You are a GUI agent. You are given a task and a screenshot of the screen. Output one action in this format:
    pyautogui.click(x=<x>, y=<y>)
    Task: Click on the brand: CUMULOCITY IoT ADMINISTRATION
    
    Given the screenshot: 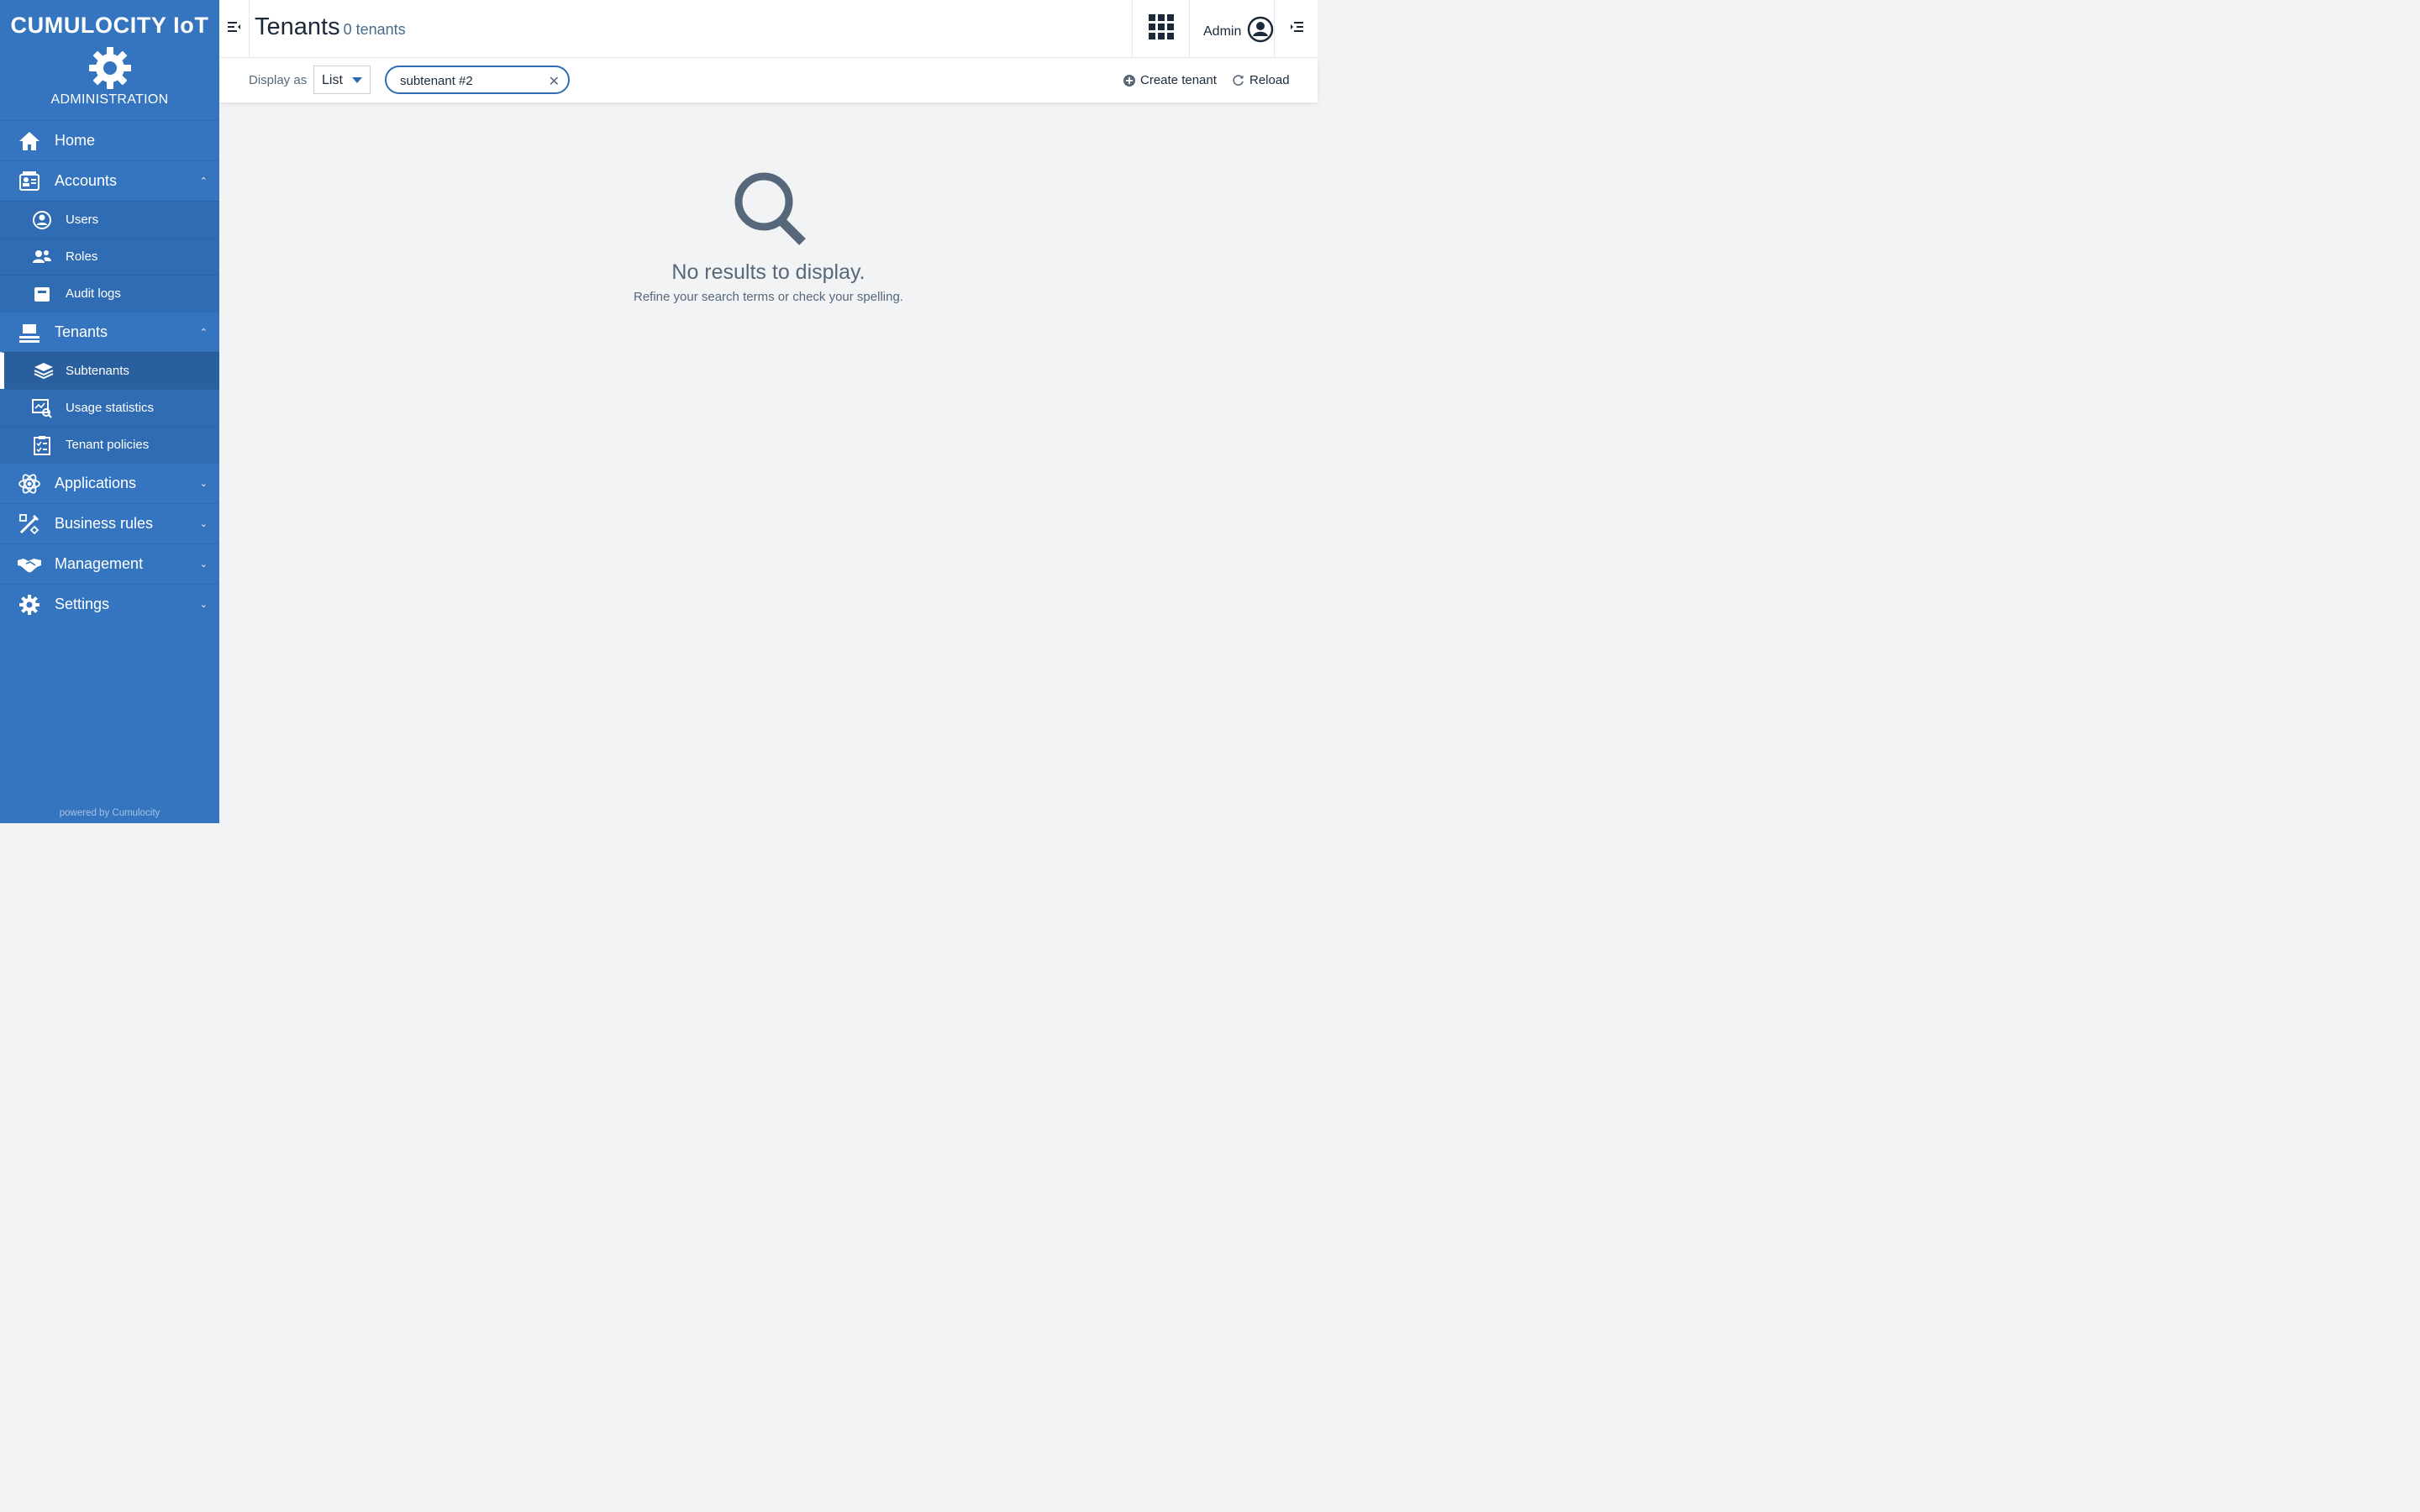 What is the action you would take?
    pyautogui.click(x=109, y=60)
    